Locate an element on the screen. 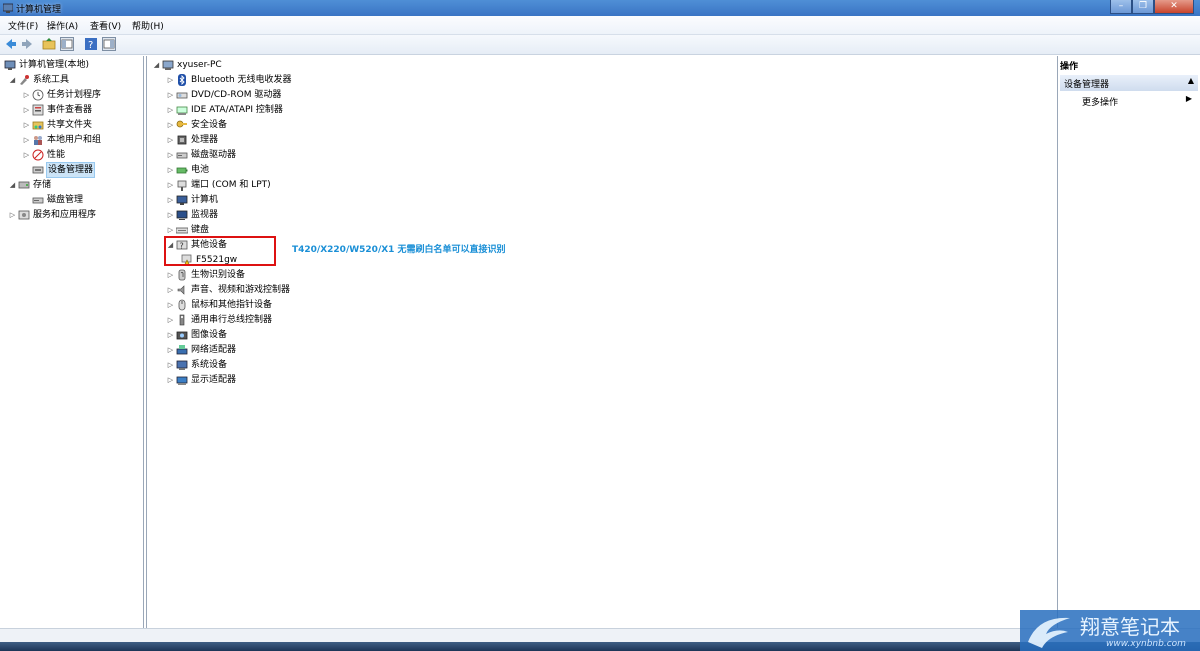  tree-item-label: 鼠标和其他指针设备 is located at coordinates (232, 305).